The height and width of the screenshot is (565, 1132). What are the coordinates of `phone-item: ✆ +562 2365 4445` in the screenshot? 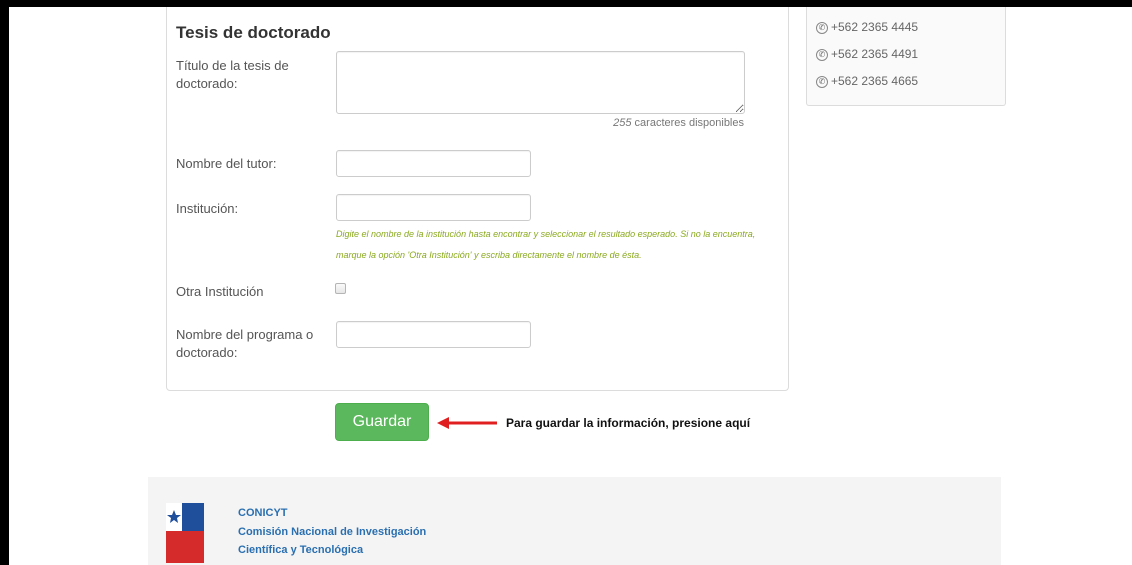 It's located at (867, 27).